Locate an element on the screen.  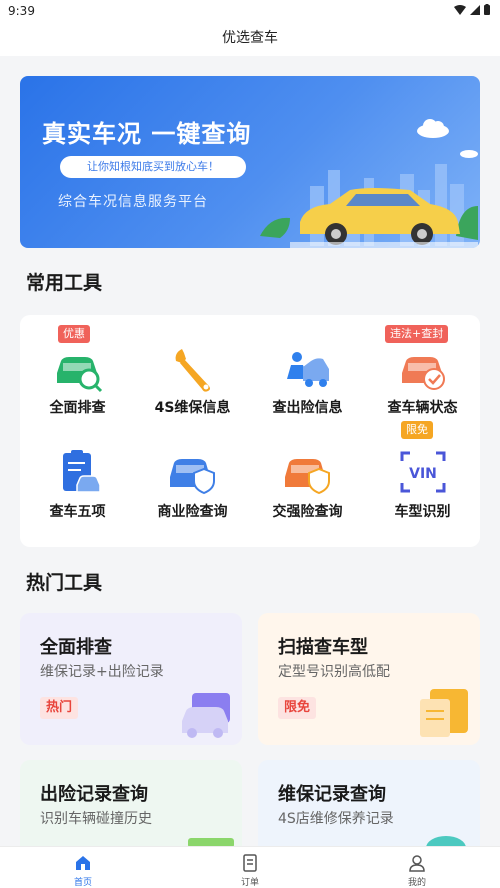
hot-tool-full-check: 全面排查 维保记录+出险记录 热门 is located at coordinates (131, 679).